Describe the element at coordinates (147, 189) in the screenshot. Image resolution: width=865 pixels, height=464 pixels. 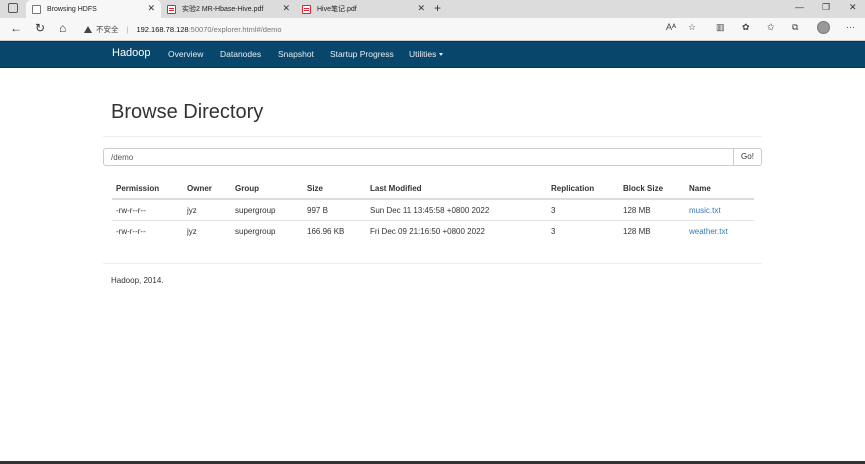
I see `header-permission: Permission` at that location.